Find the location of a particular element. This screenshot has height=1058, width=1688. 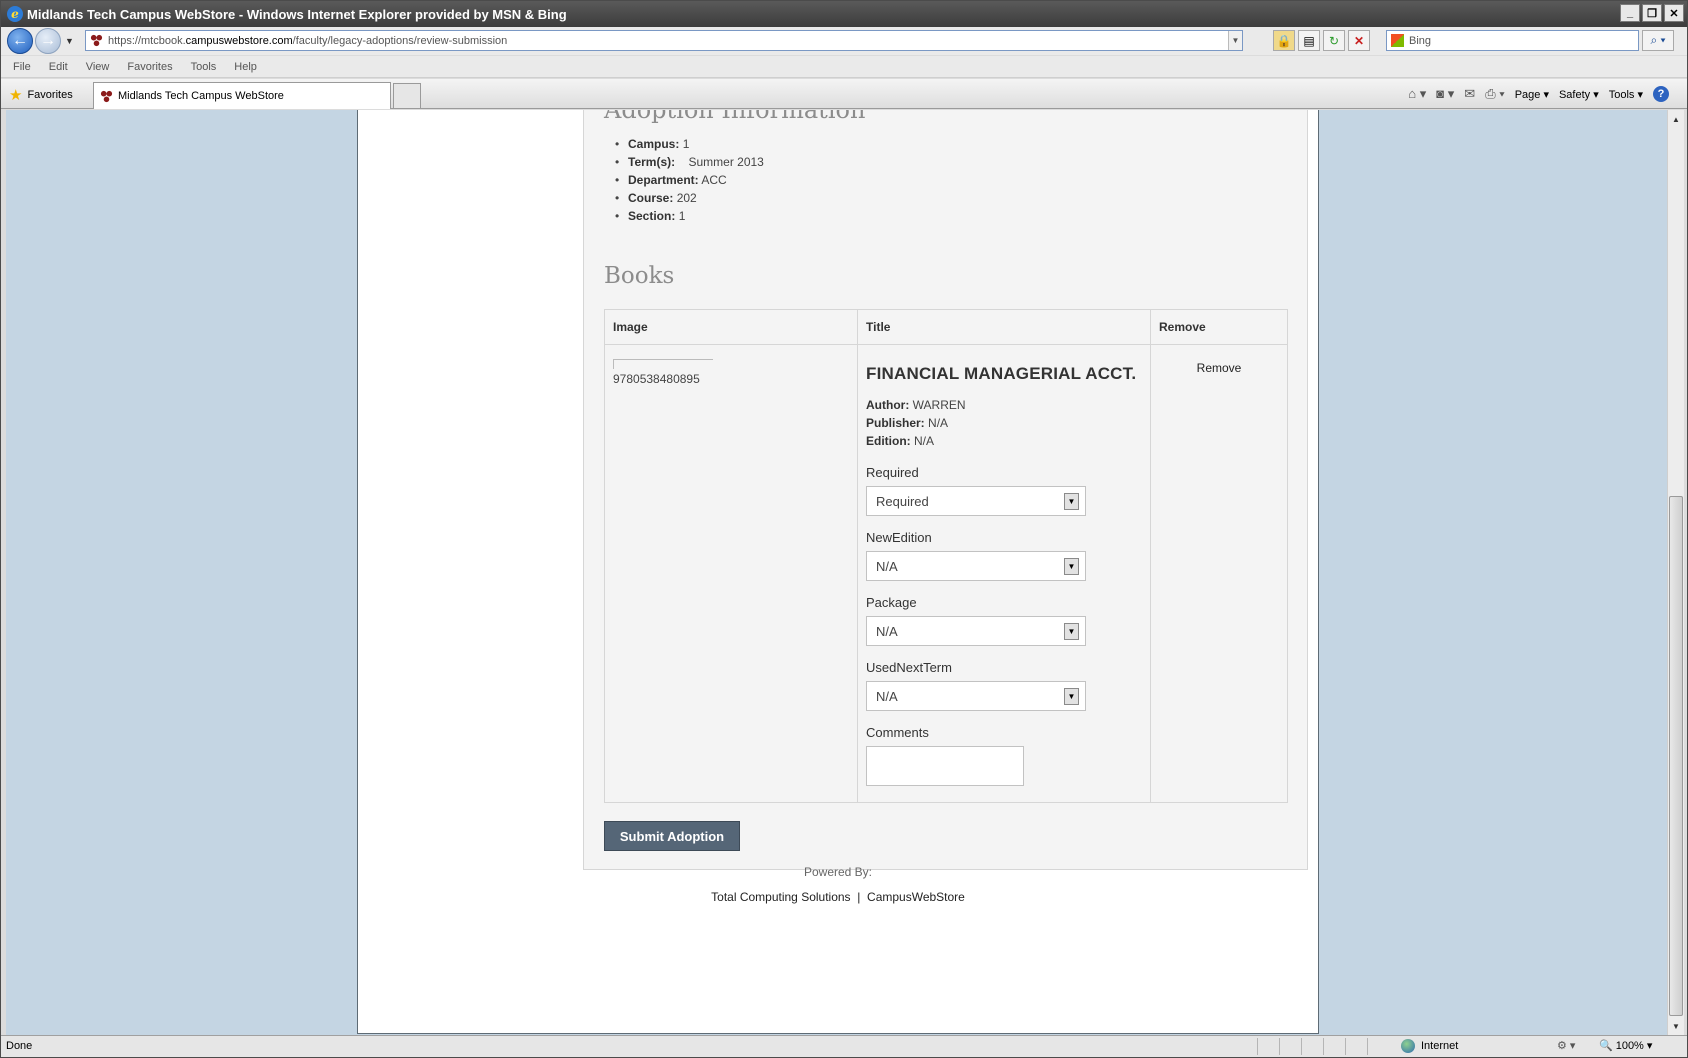

search-icon: ⌕ ▾ is located at coordinates (1658, 40).